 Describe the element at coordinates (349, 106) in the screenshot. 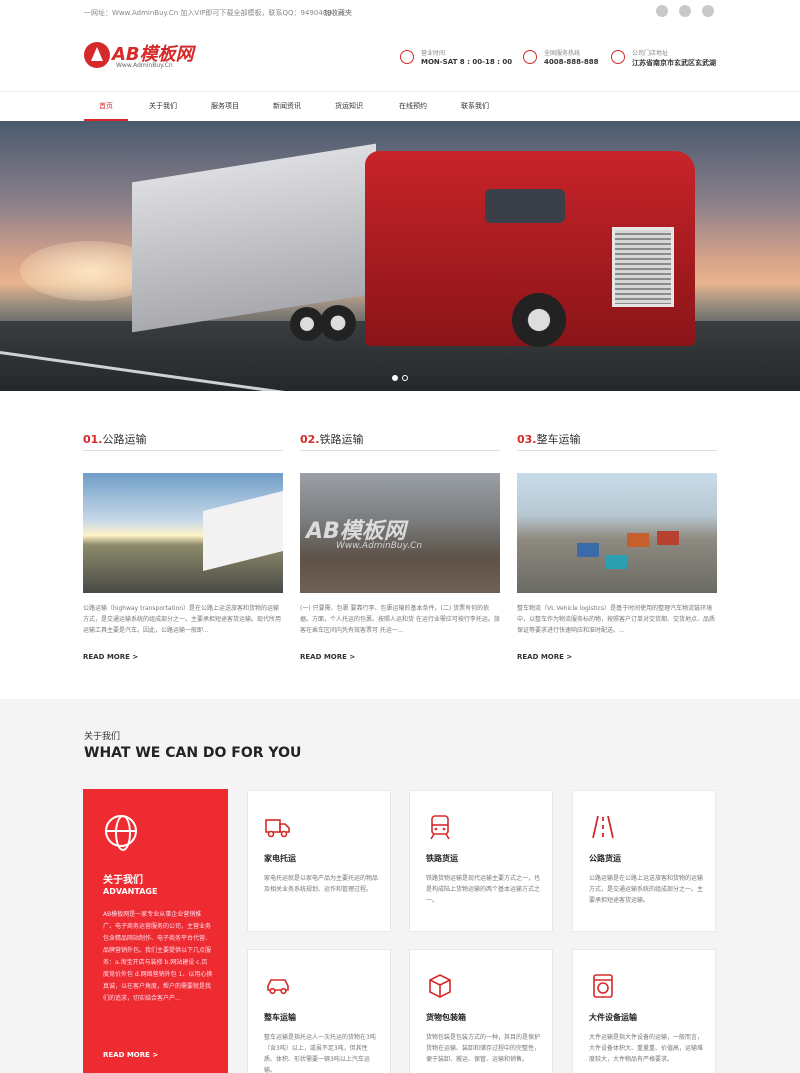

I see `nav-knowledge: 货运知识` at that location.